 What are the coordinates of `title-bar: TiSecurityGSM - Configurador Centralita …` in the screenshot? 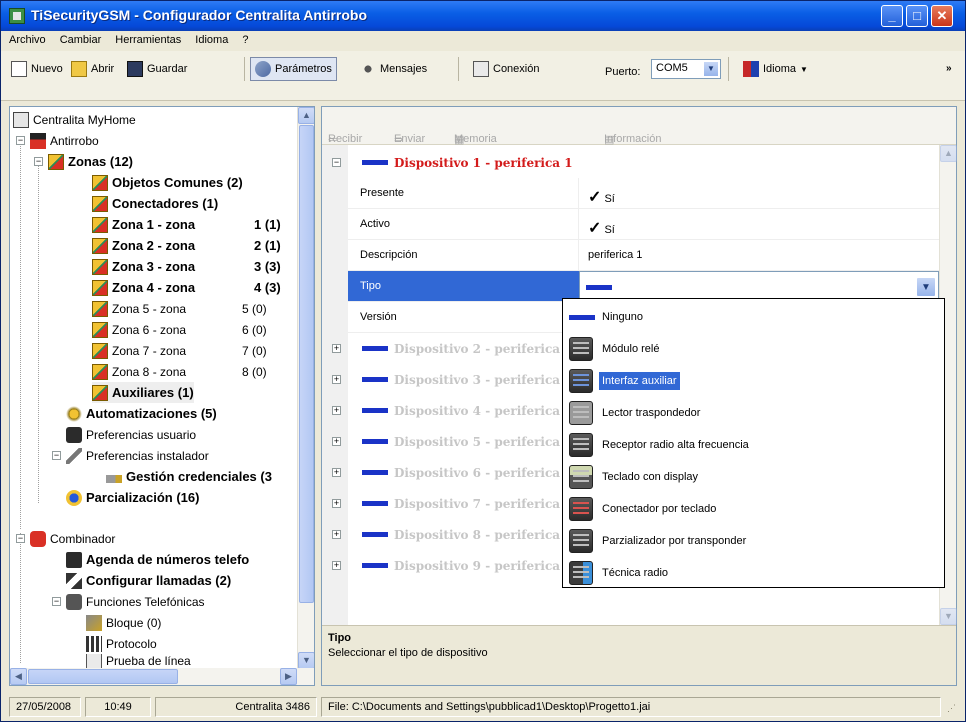 It's located at (483, 16).